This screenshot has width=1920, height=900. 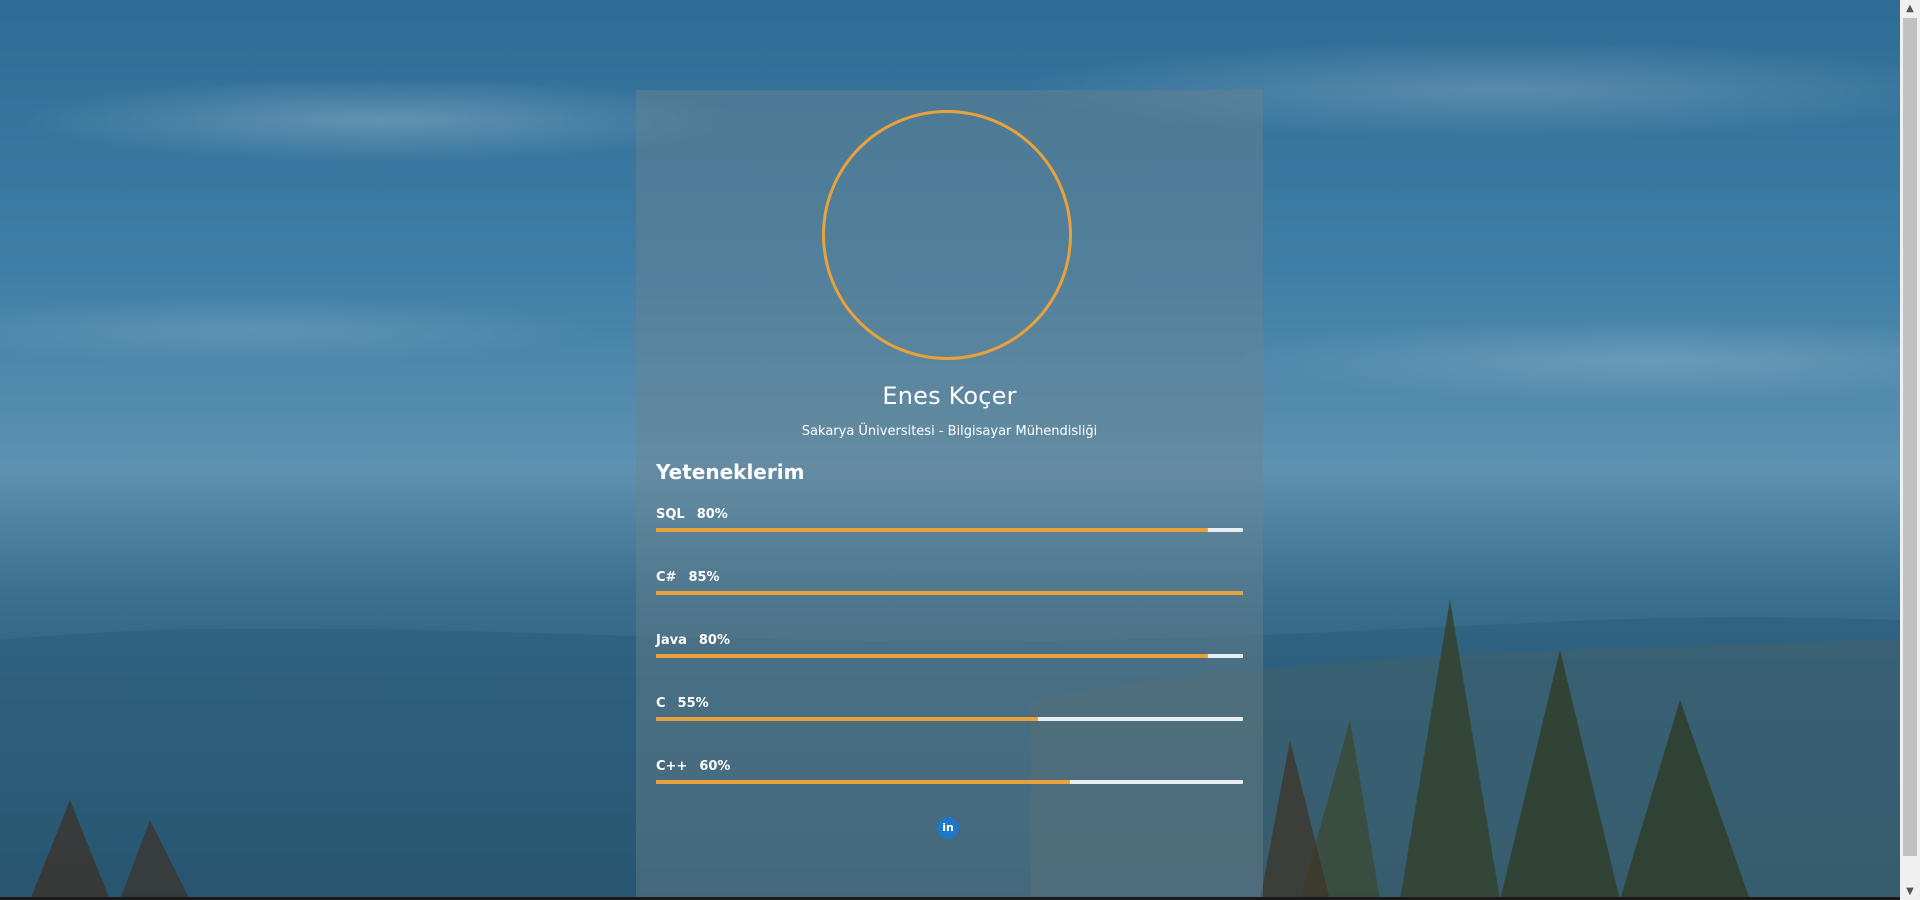 I want to click on skill-name: C++, so click(x=672, y=766).